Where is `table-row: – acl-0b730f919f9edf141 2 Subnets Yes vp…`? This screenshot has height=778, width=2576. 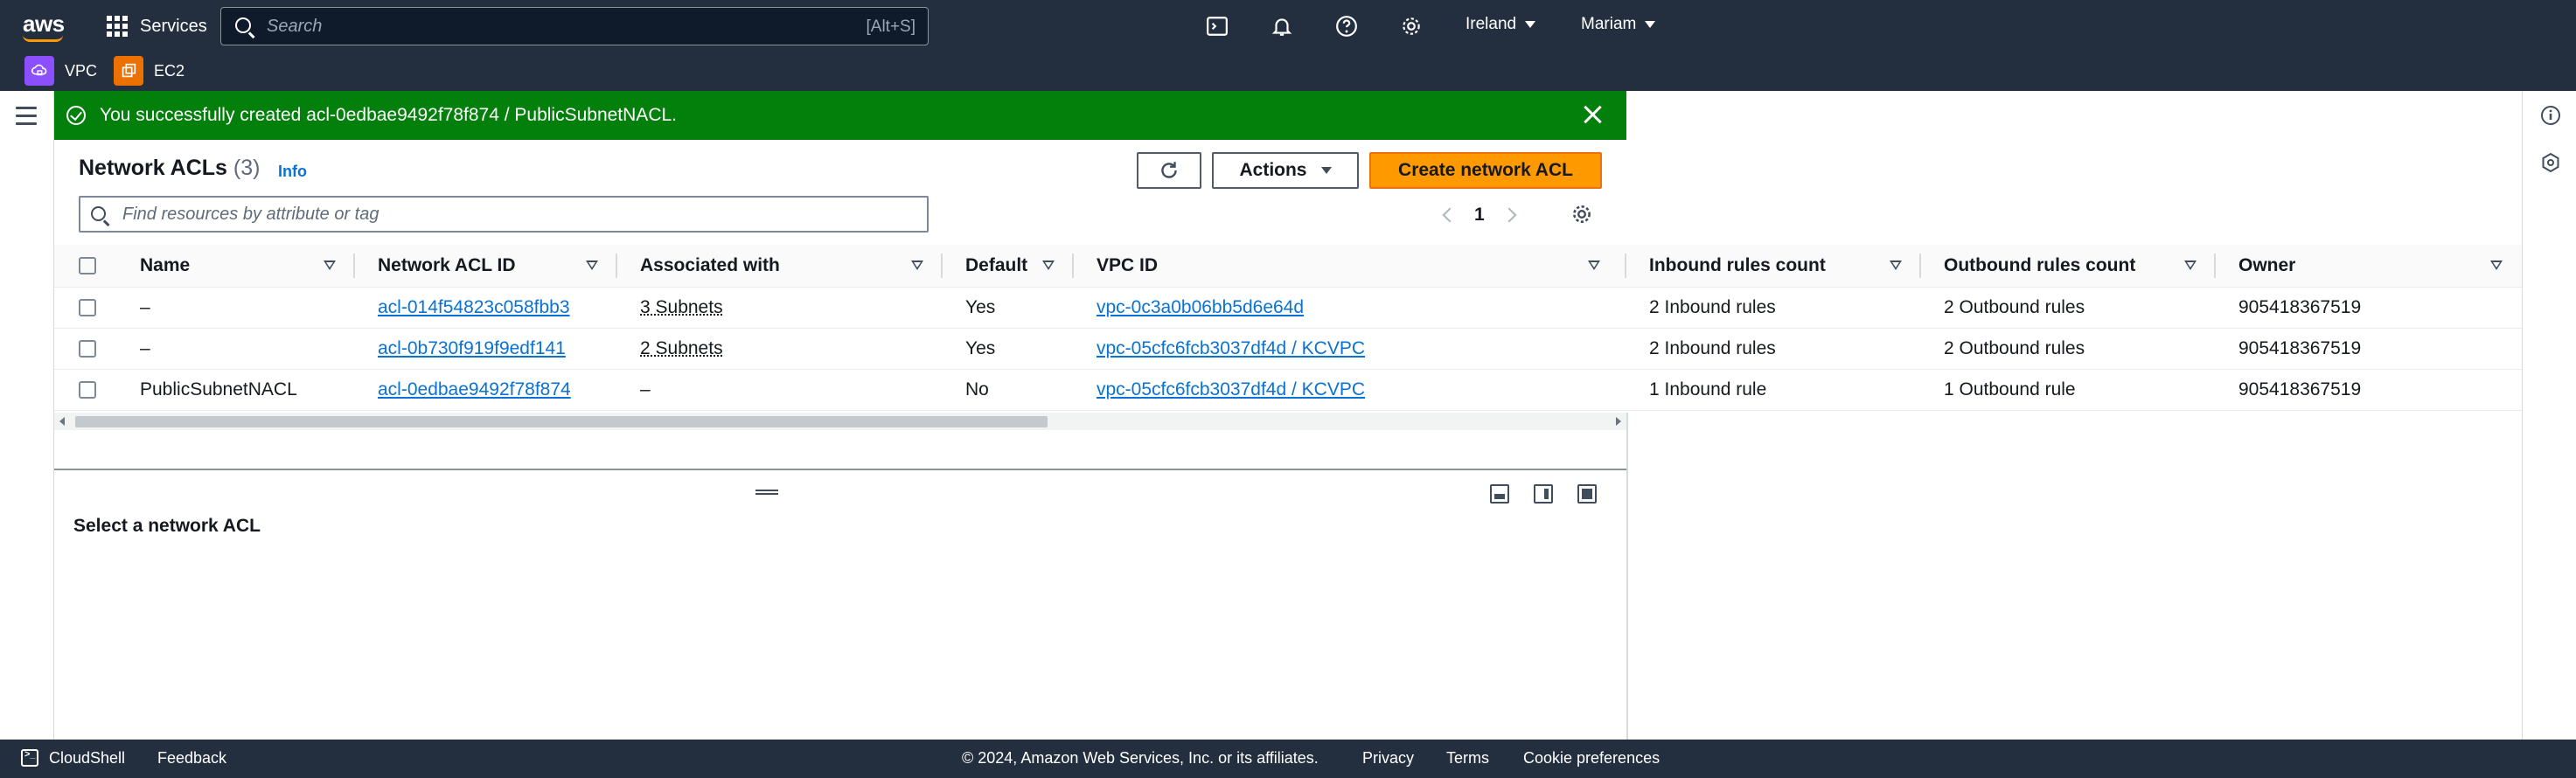
table-row: – acl-0b730f919f9edf141 2 Subnets Yes vp… is located at coordinates (840, 349).